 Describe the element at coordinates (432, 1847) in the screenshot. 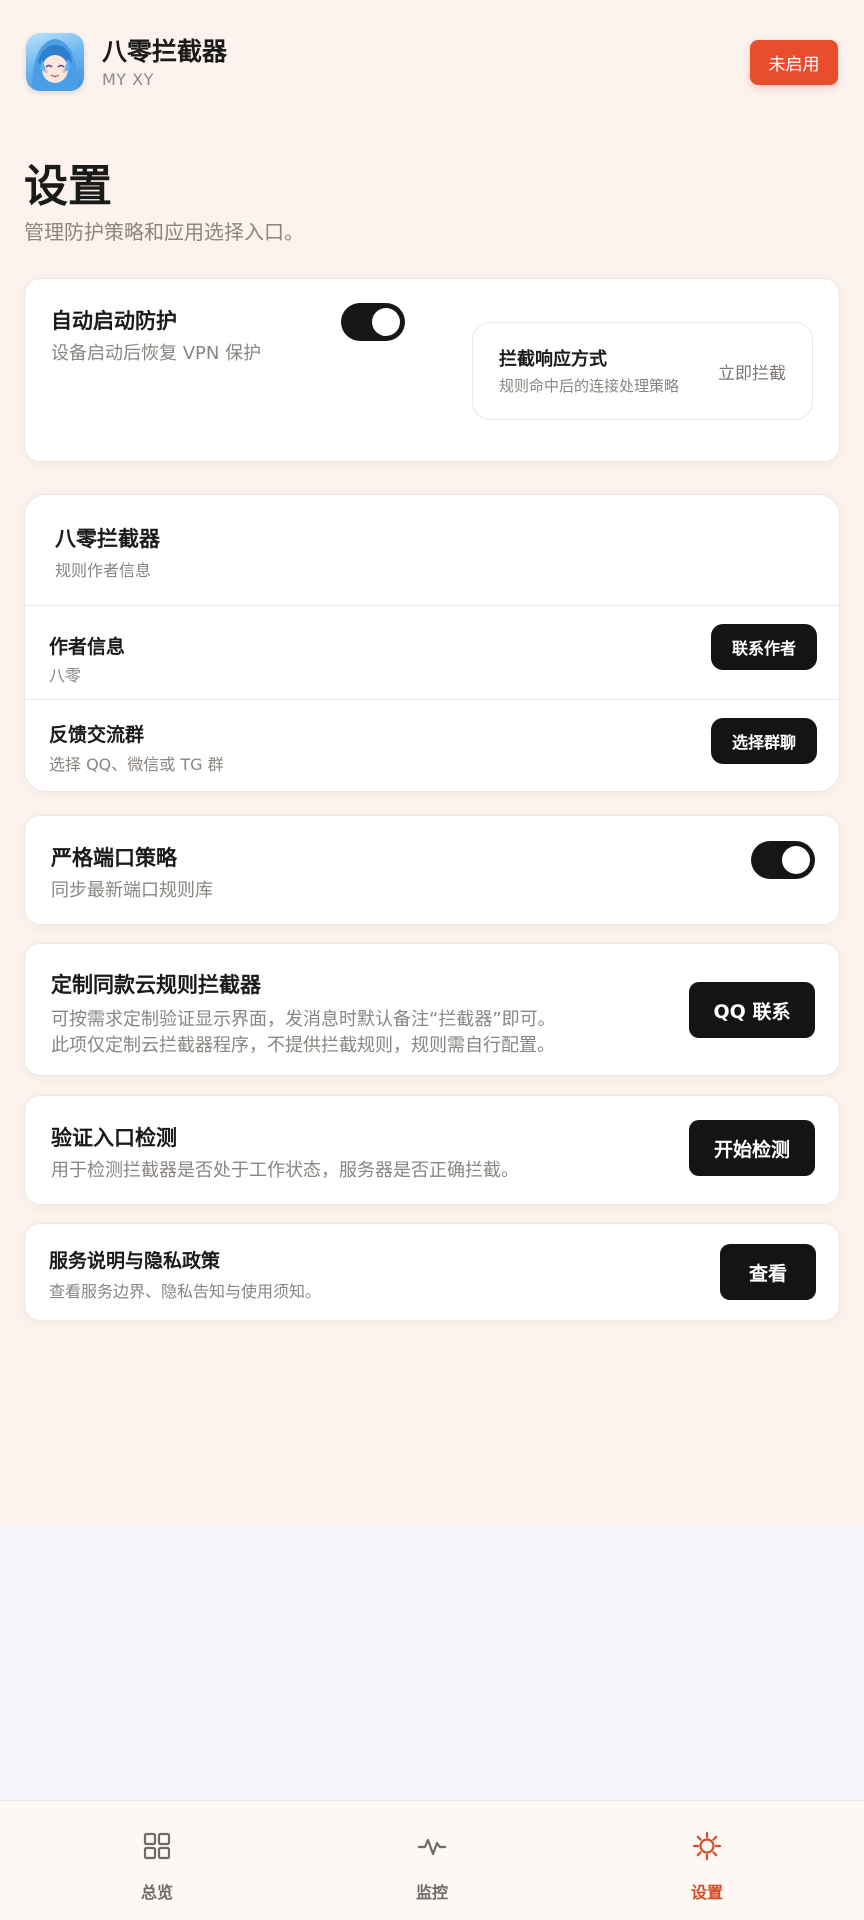

I see `pulse-icon` at that location.